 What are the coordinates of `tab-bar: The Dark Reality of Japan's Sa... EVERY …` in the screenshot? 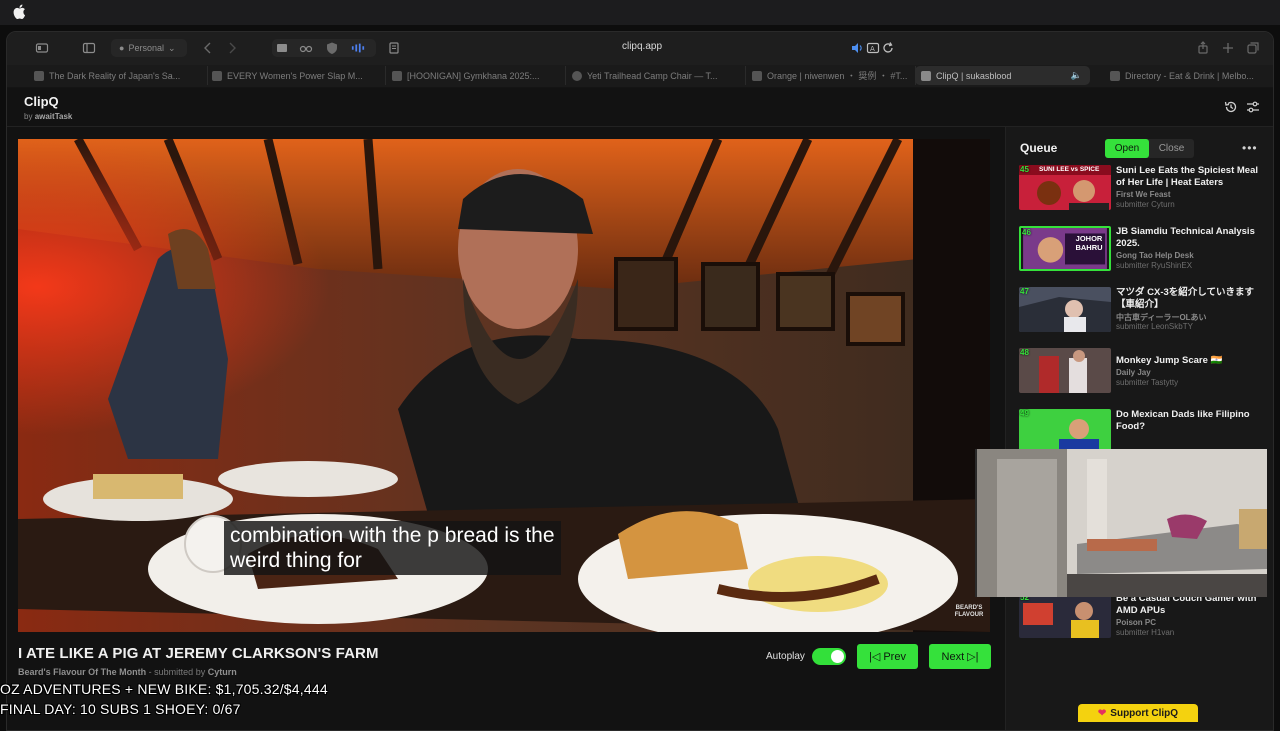 It's located at (640, 76).